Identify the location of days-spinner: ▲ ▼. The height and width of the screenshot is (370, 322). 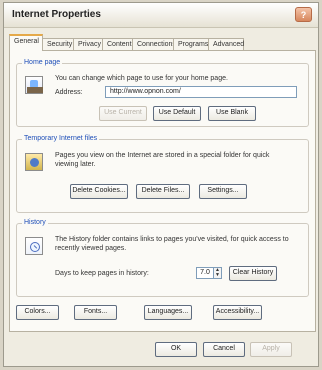
(217, 273).